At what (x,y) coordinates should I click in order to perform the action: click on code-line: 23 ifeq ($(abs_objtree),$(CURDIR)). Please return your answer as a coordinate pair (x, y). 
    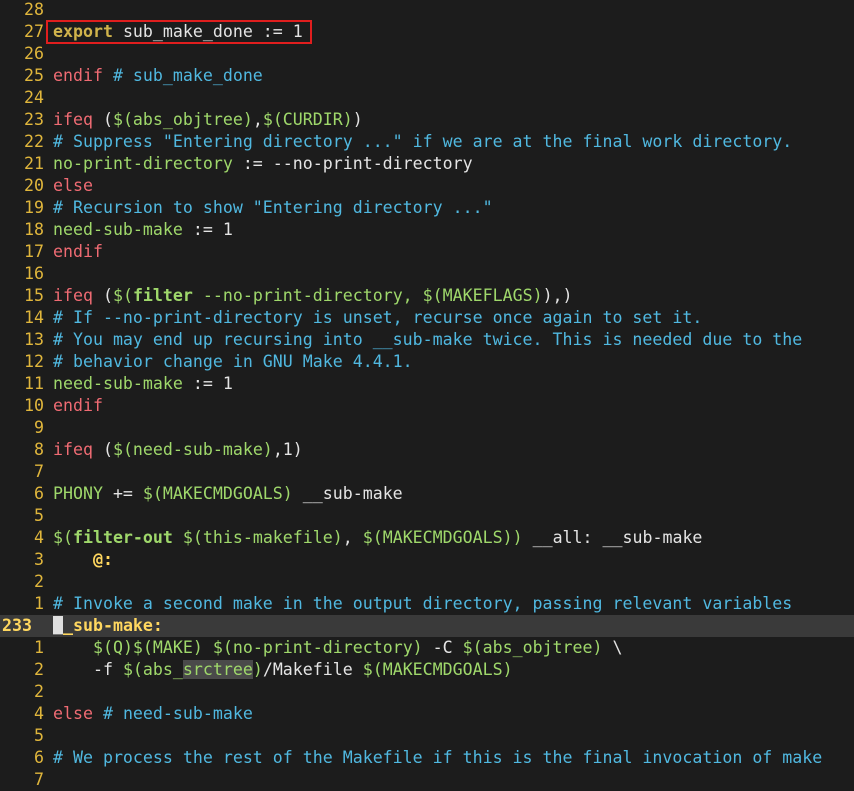
    Looking at the image, I should click on (427, 120).